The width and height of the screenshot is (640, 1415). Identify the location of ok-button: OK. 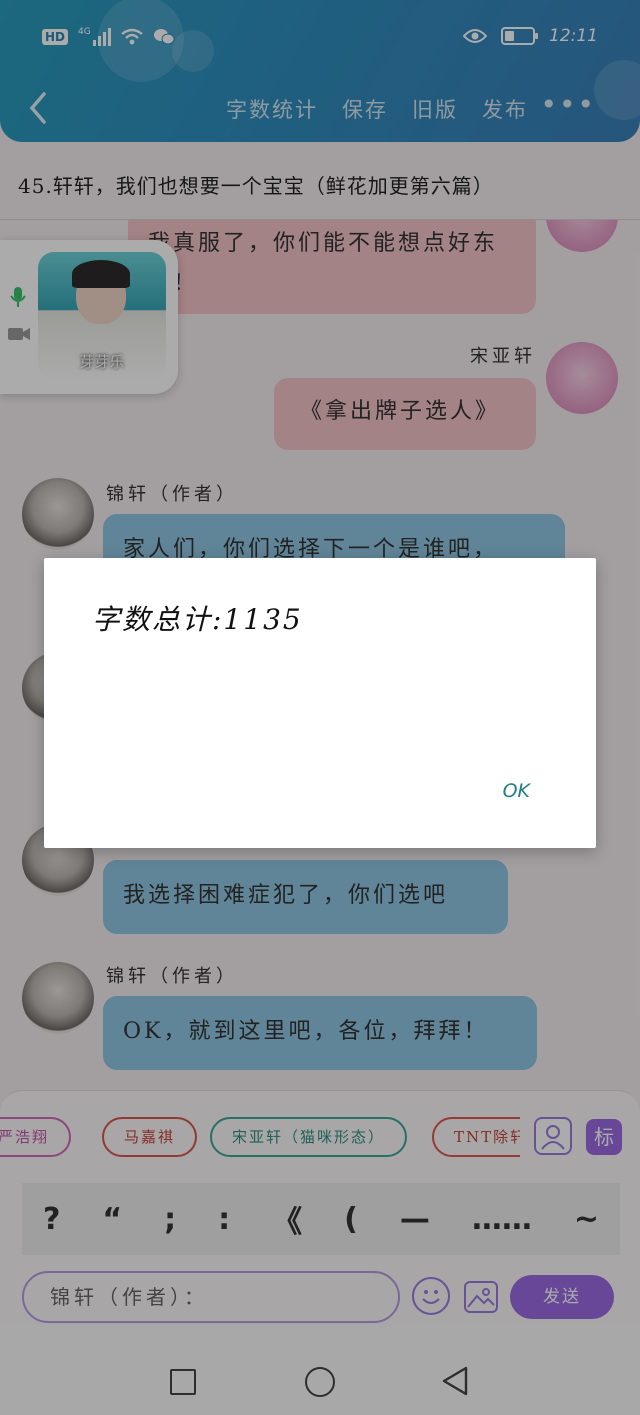
(516, 791).